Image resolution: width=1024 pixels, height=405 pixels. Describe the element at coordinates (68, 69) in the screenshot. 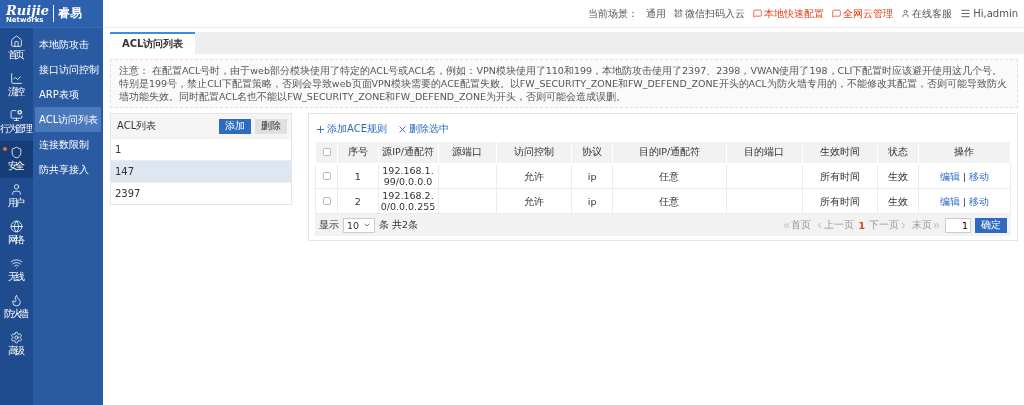

I see `submenu-item: 接口访问控制` at that location.